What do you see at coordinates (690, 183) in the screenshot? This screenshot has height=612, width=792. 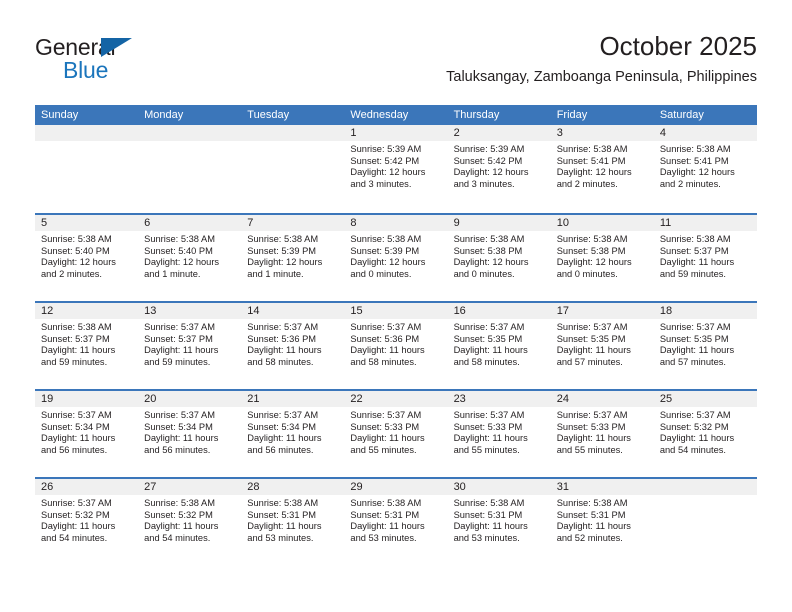 I see `day-detail-line: and 2 minutes.` at bounding box center [690, 183].